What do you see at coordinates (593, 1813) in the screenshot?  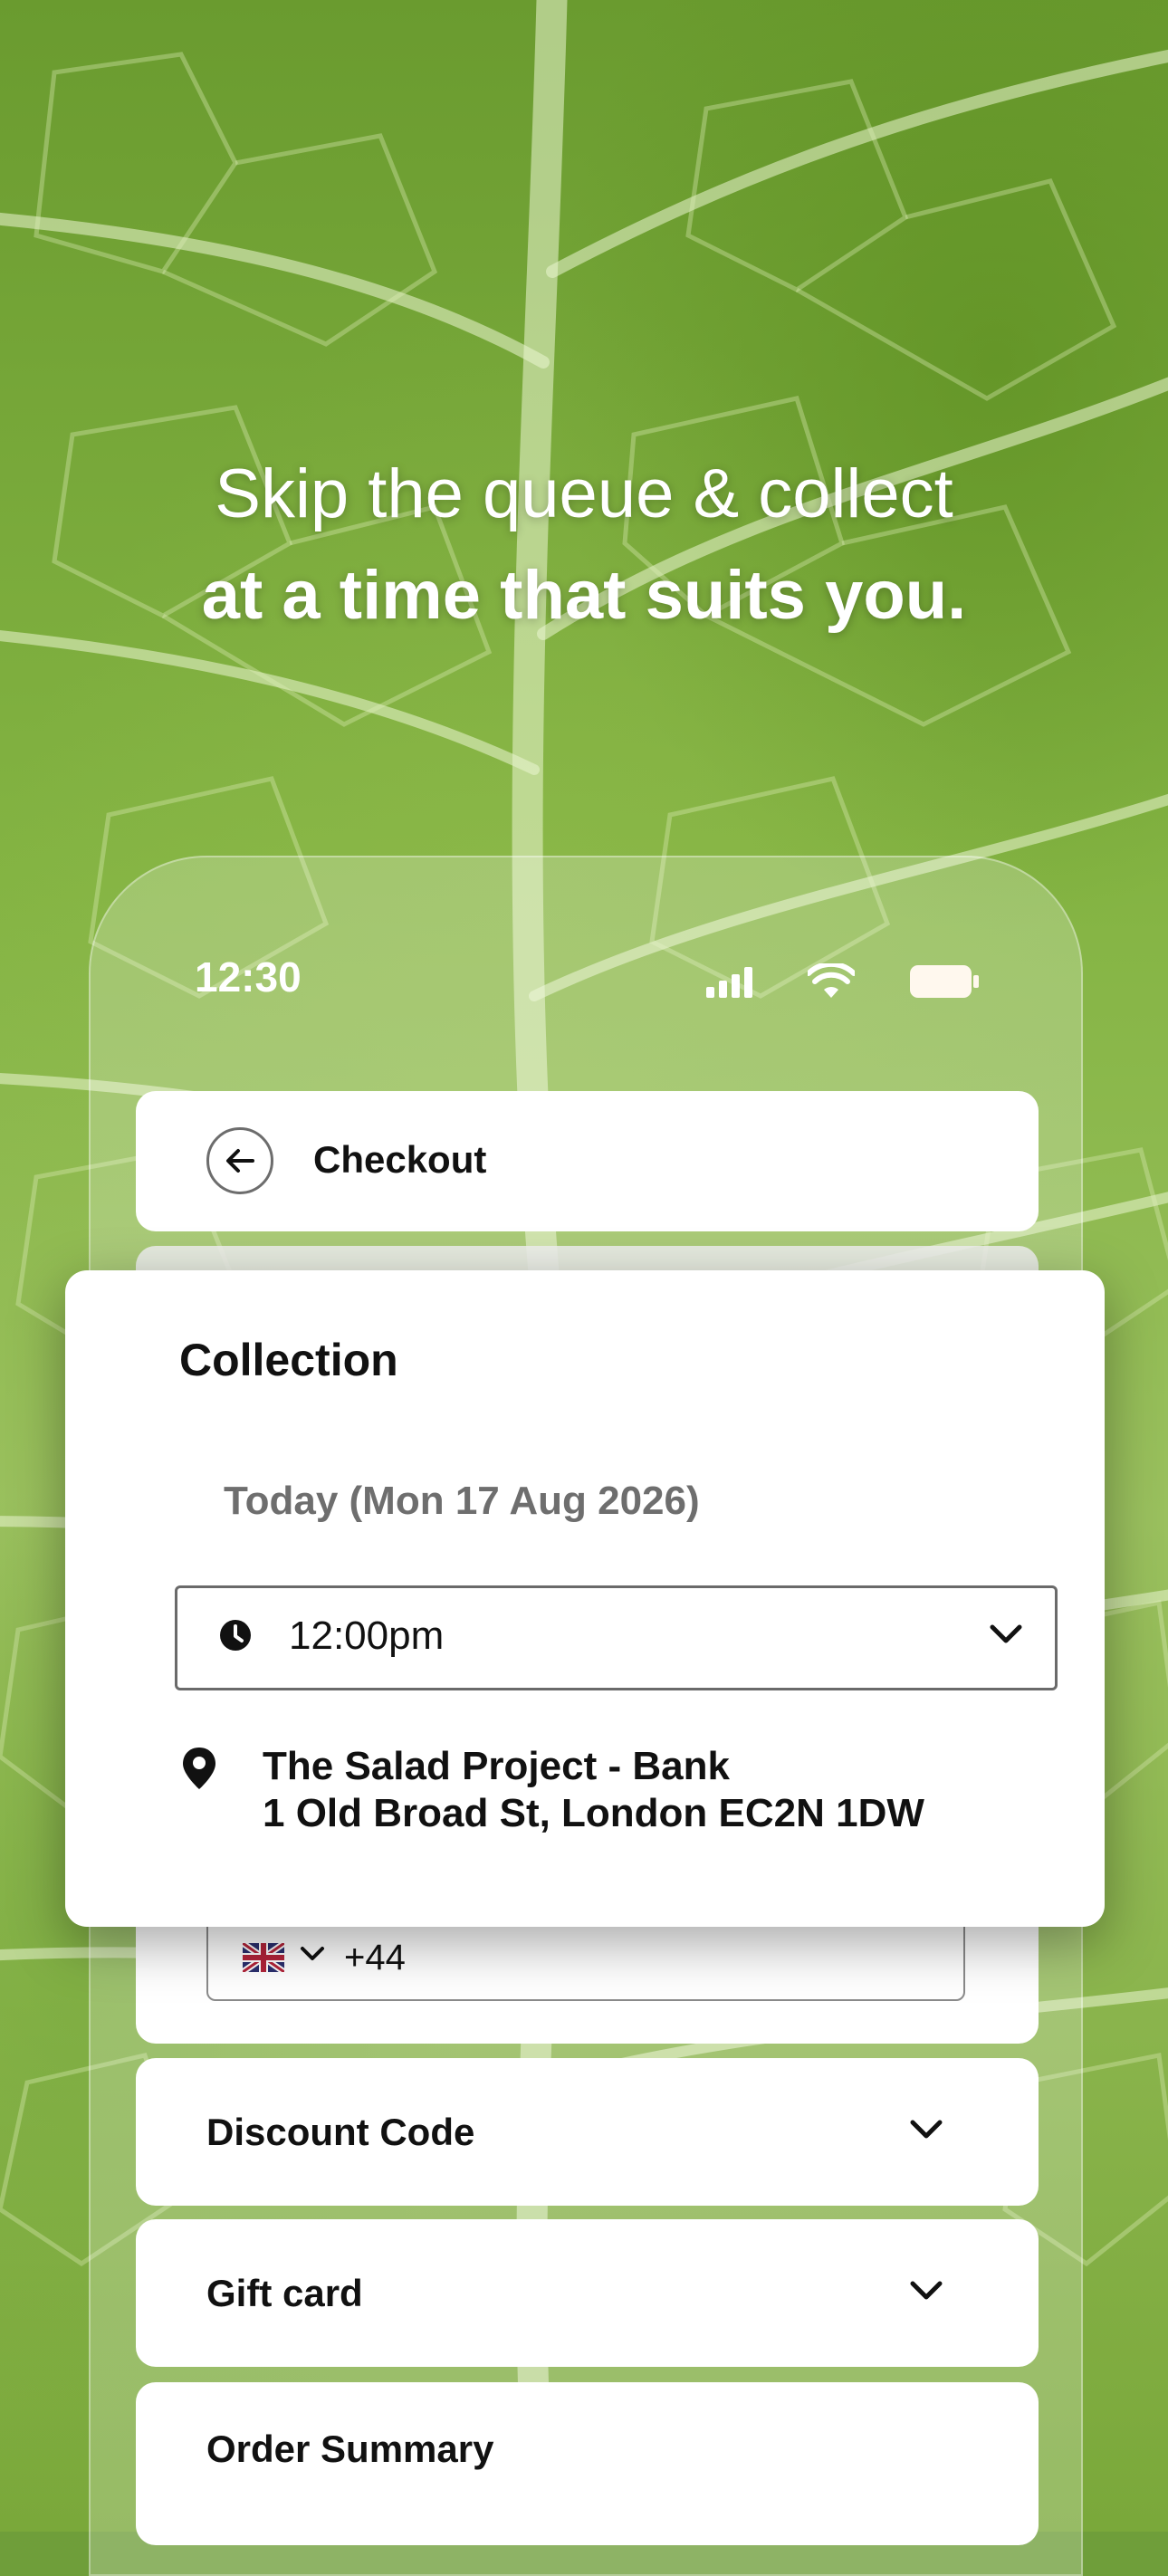 I see `store-address: 1 Old Broad St, London EC2N 1DW` at bounding box center [593, 1813].